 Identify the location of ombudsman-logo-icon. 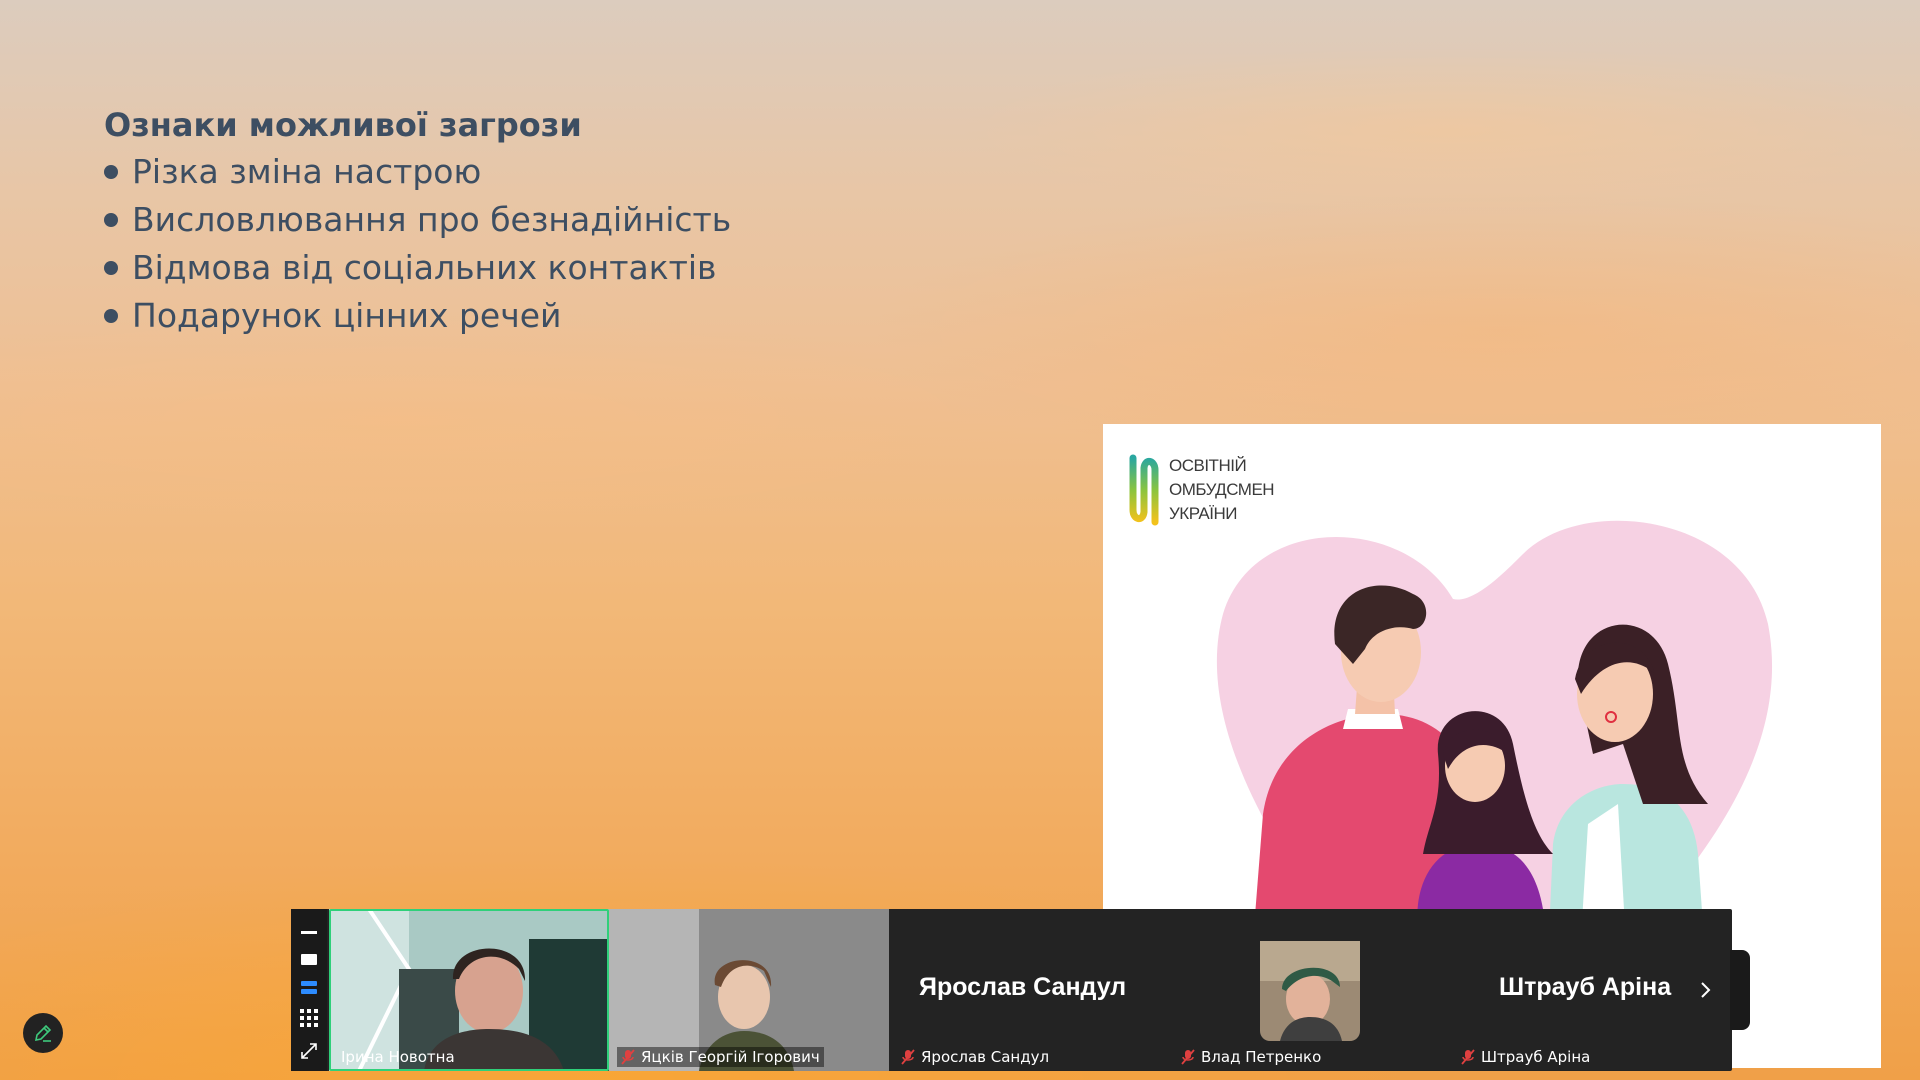
(1144, 490).